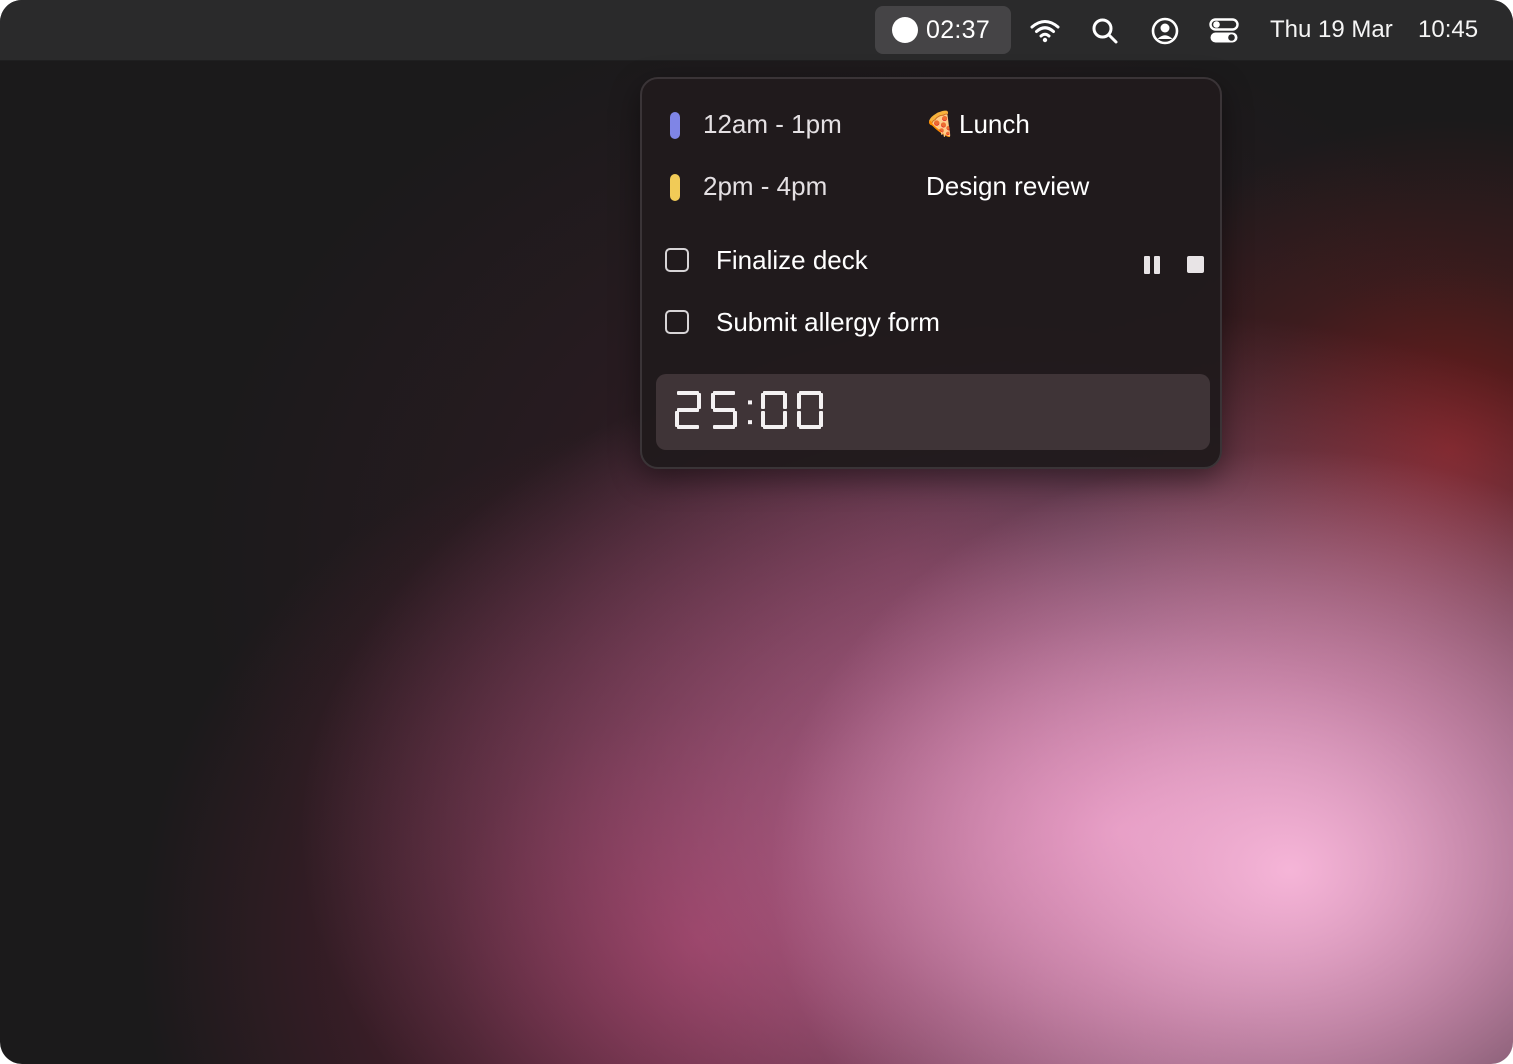  I want to click on menubar-timer-label: 02:37, so click(958, 29).